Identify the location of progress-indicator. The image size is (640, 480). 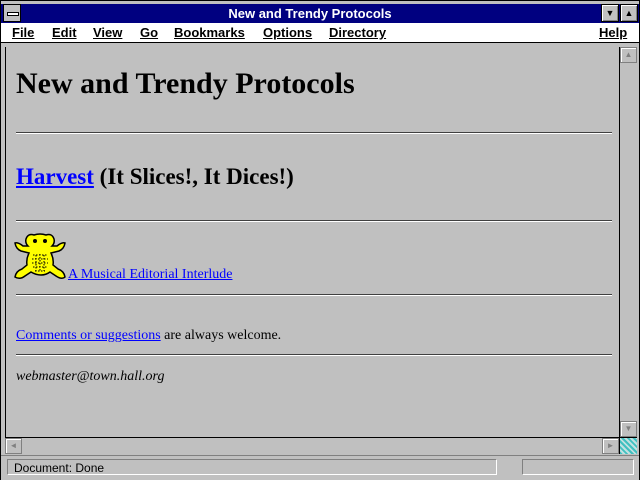
(578, 467).